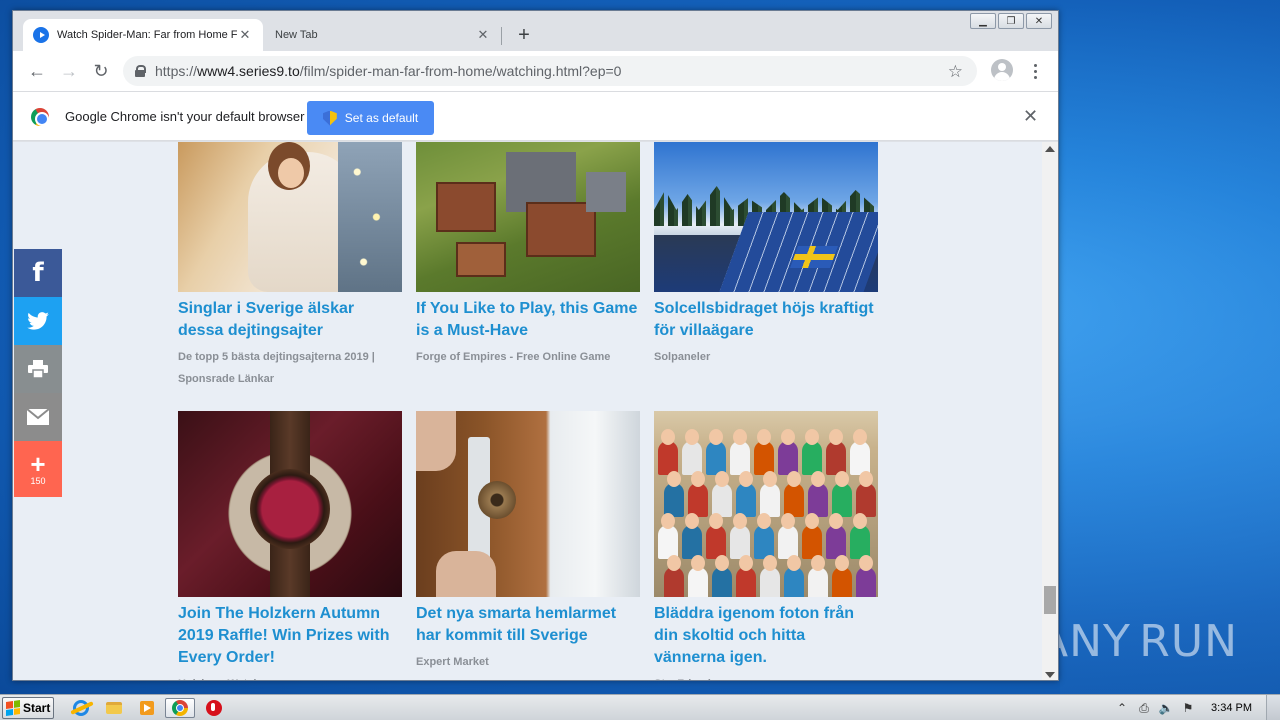 The height and width of the screenshot is (720, 1280). I want to click on url-host: www4.series9.to, so click(248, 71).